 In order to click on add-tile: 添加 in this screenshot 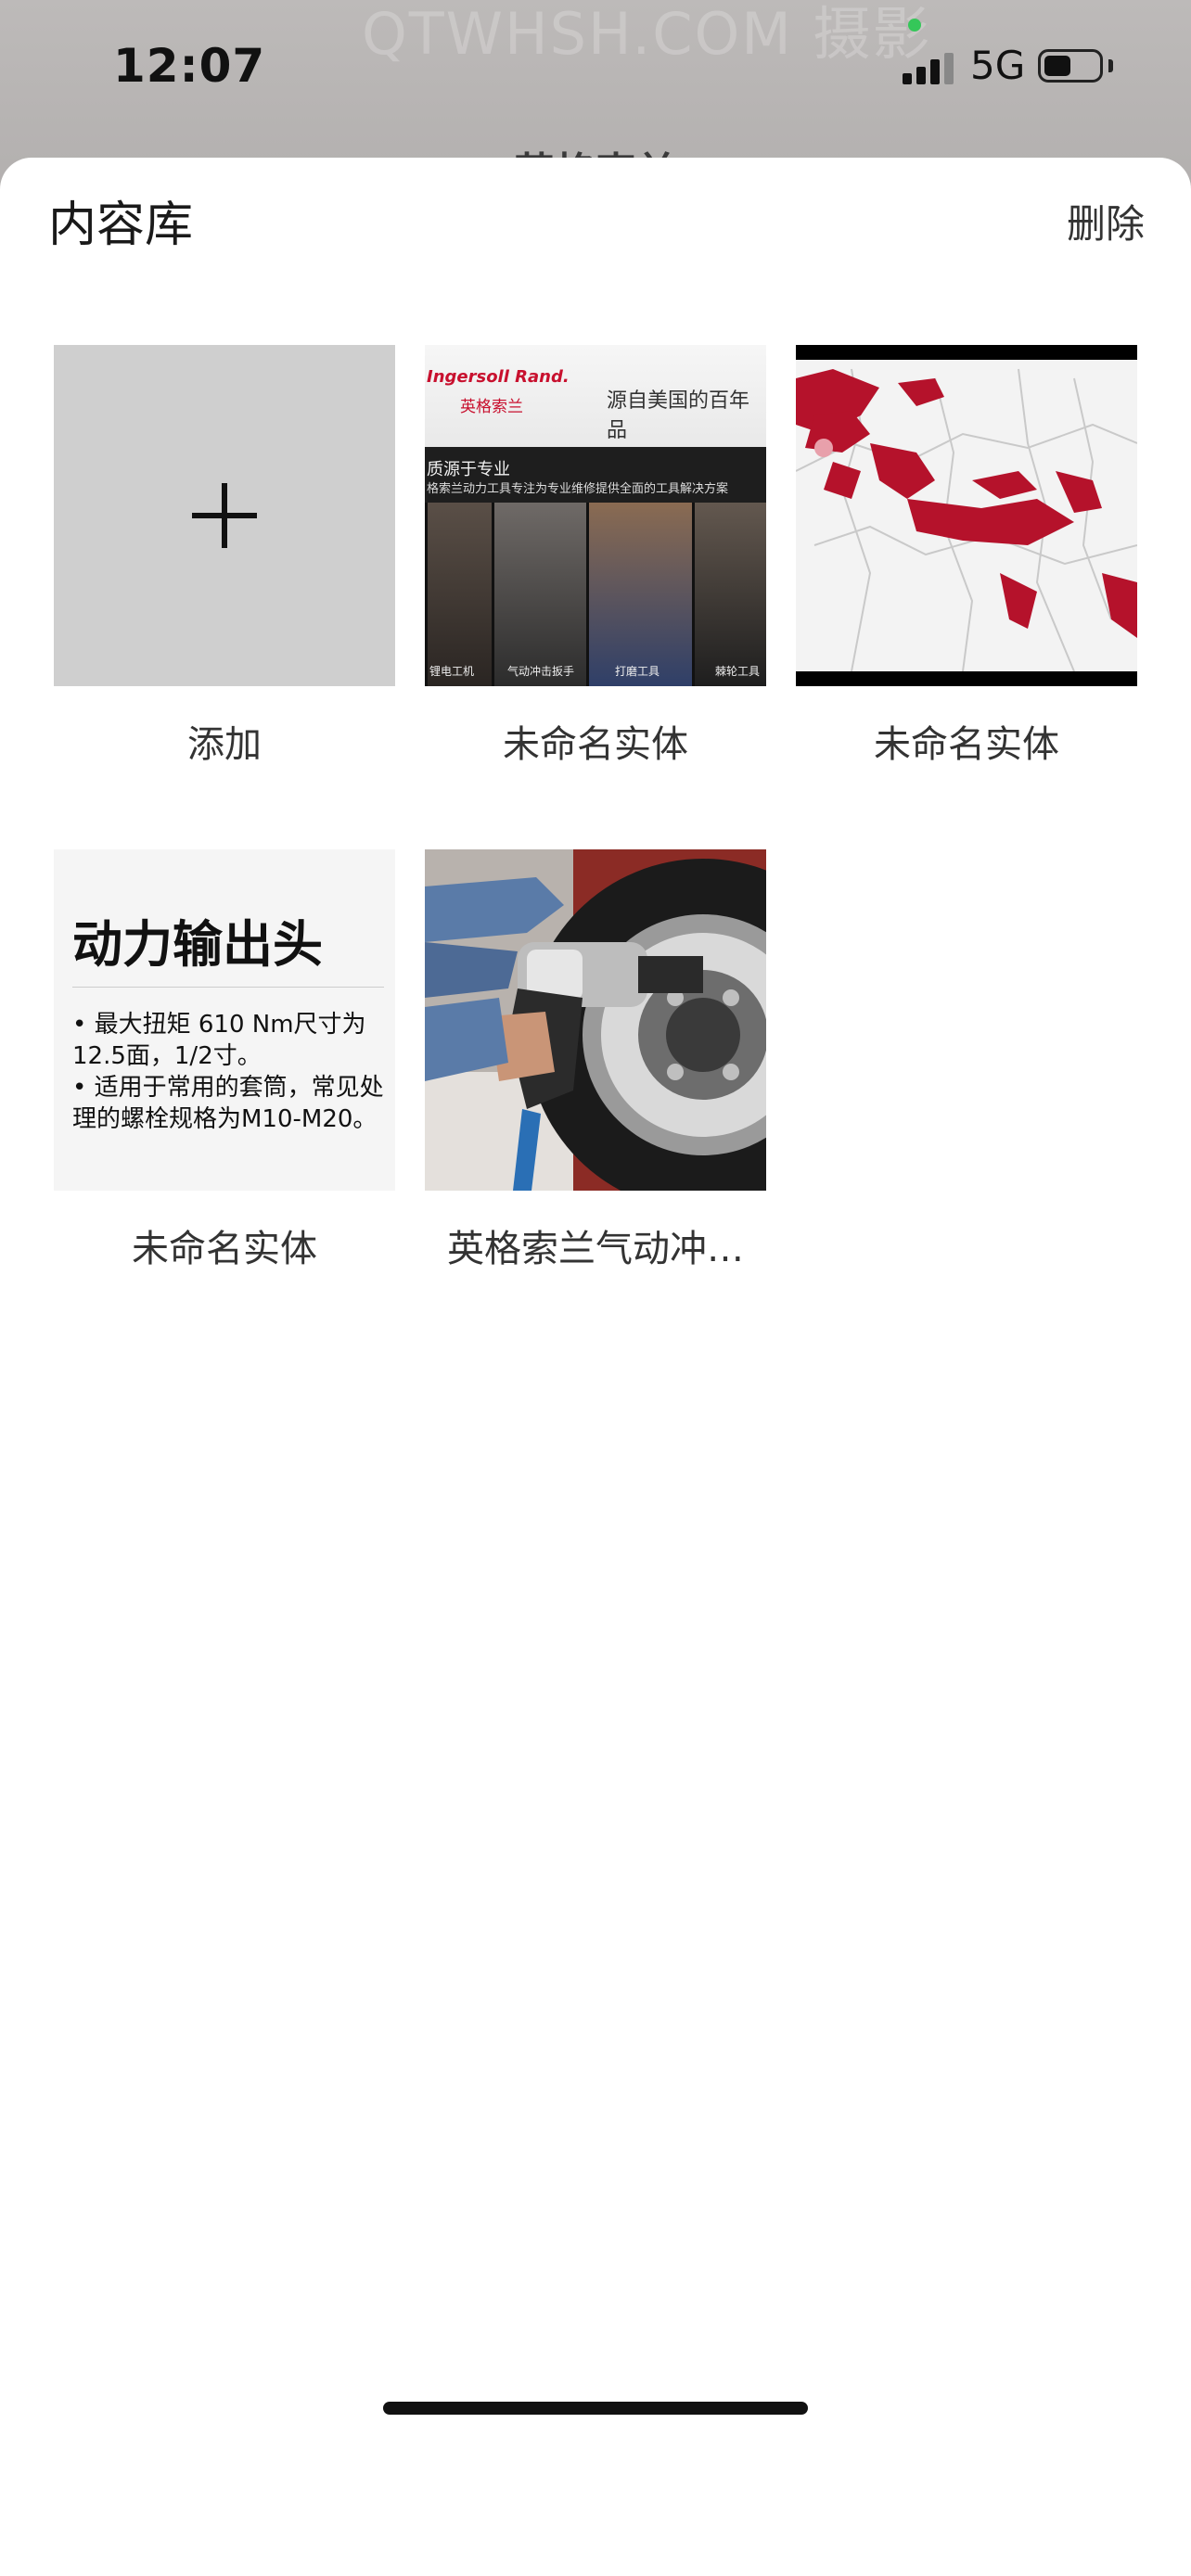, I will do `click(224, 556)`.